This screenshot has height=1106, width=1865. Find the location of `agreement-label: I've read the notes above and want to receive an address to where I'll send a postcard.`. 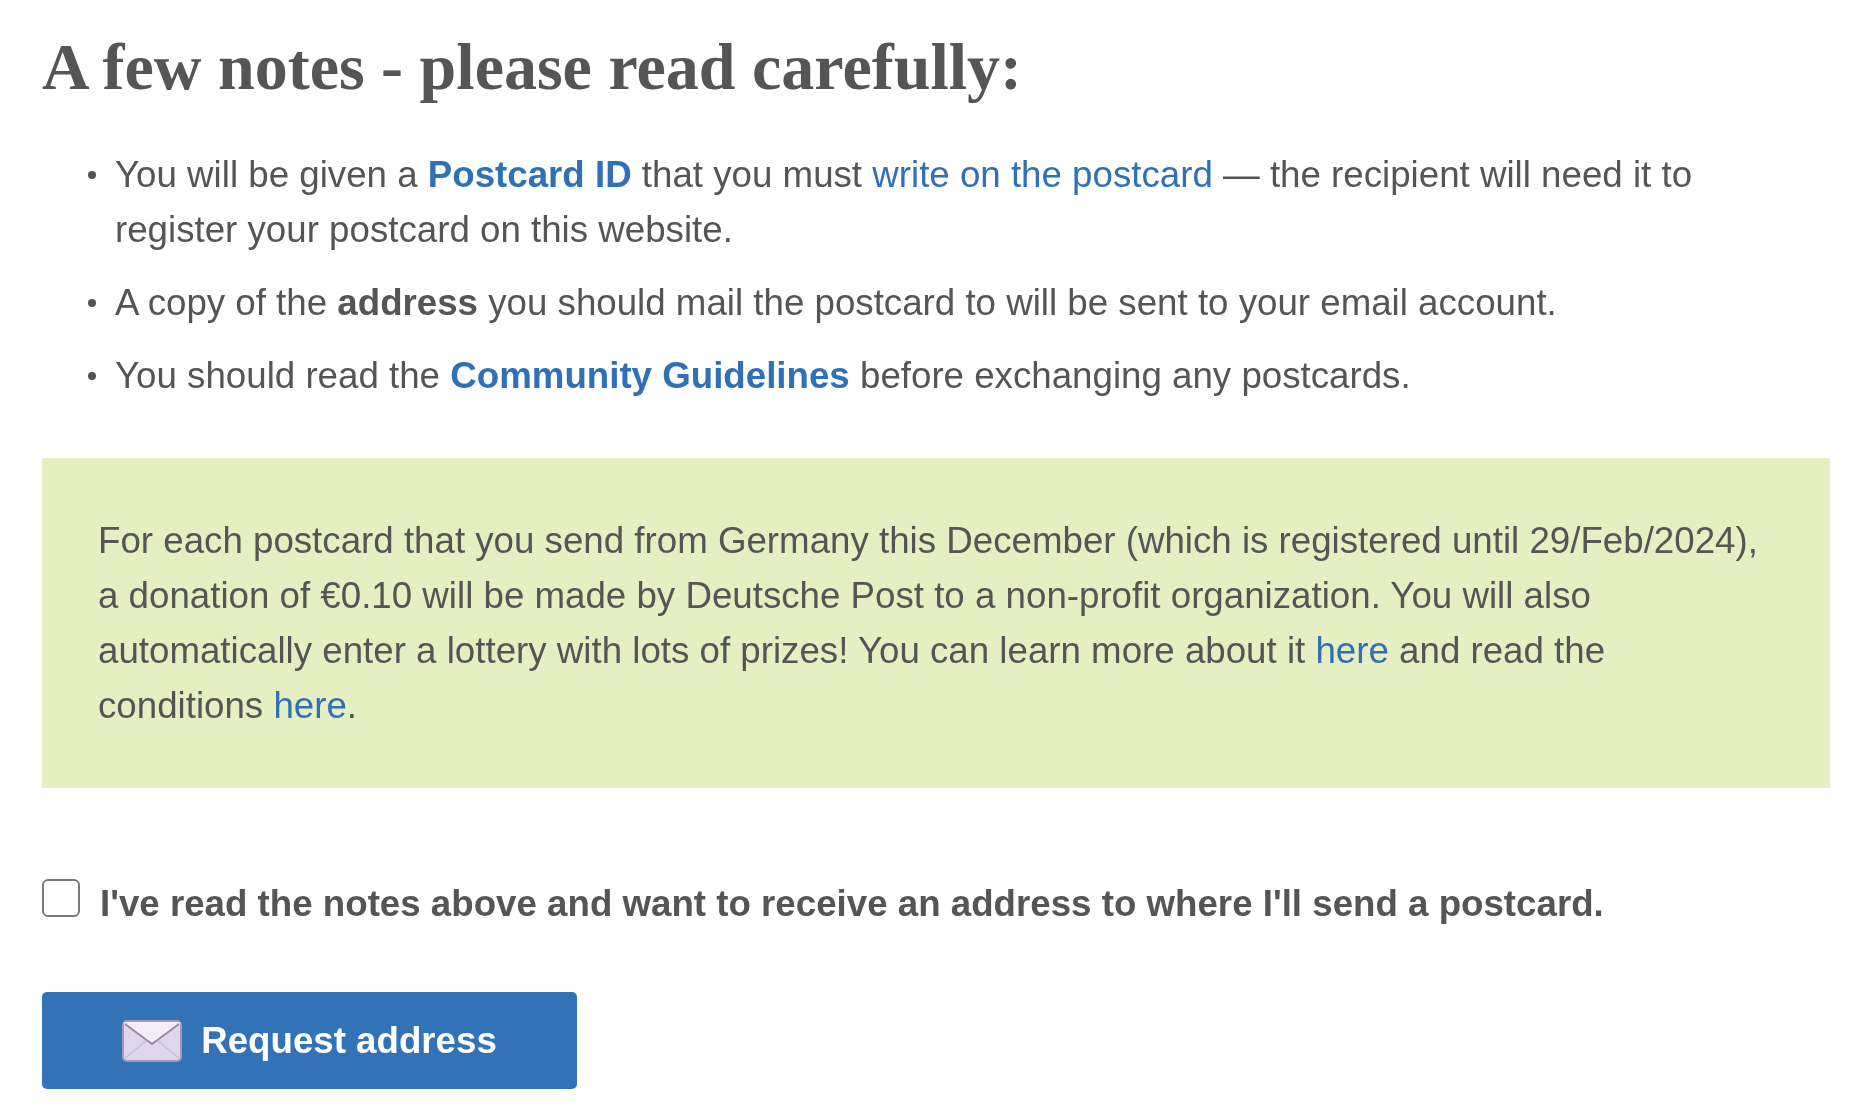

agreement-label: I've read the notes above and want to receive an address to where I'll send a postcard. is located at coordinates (852, 904).